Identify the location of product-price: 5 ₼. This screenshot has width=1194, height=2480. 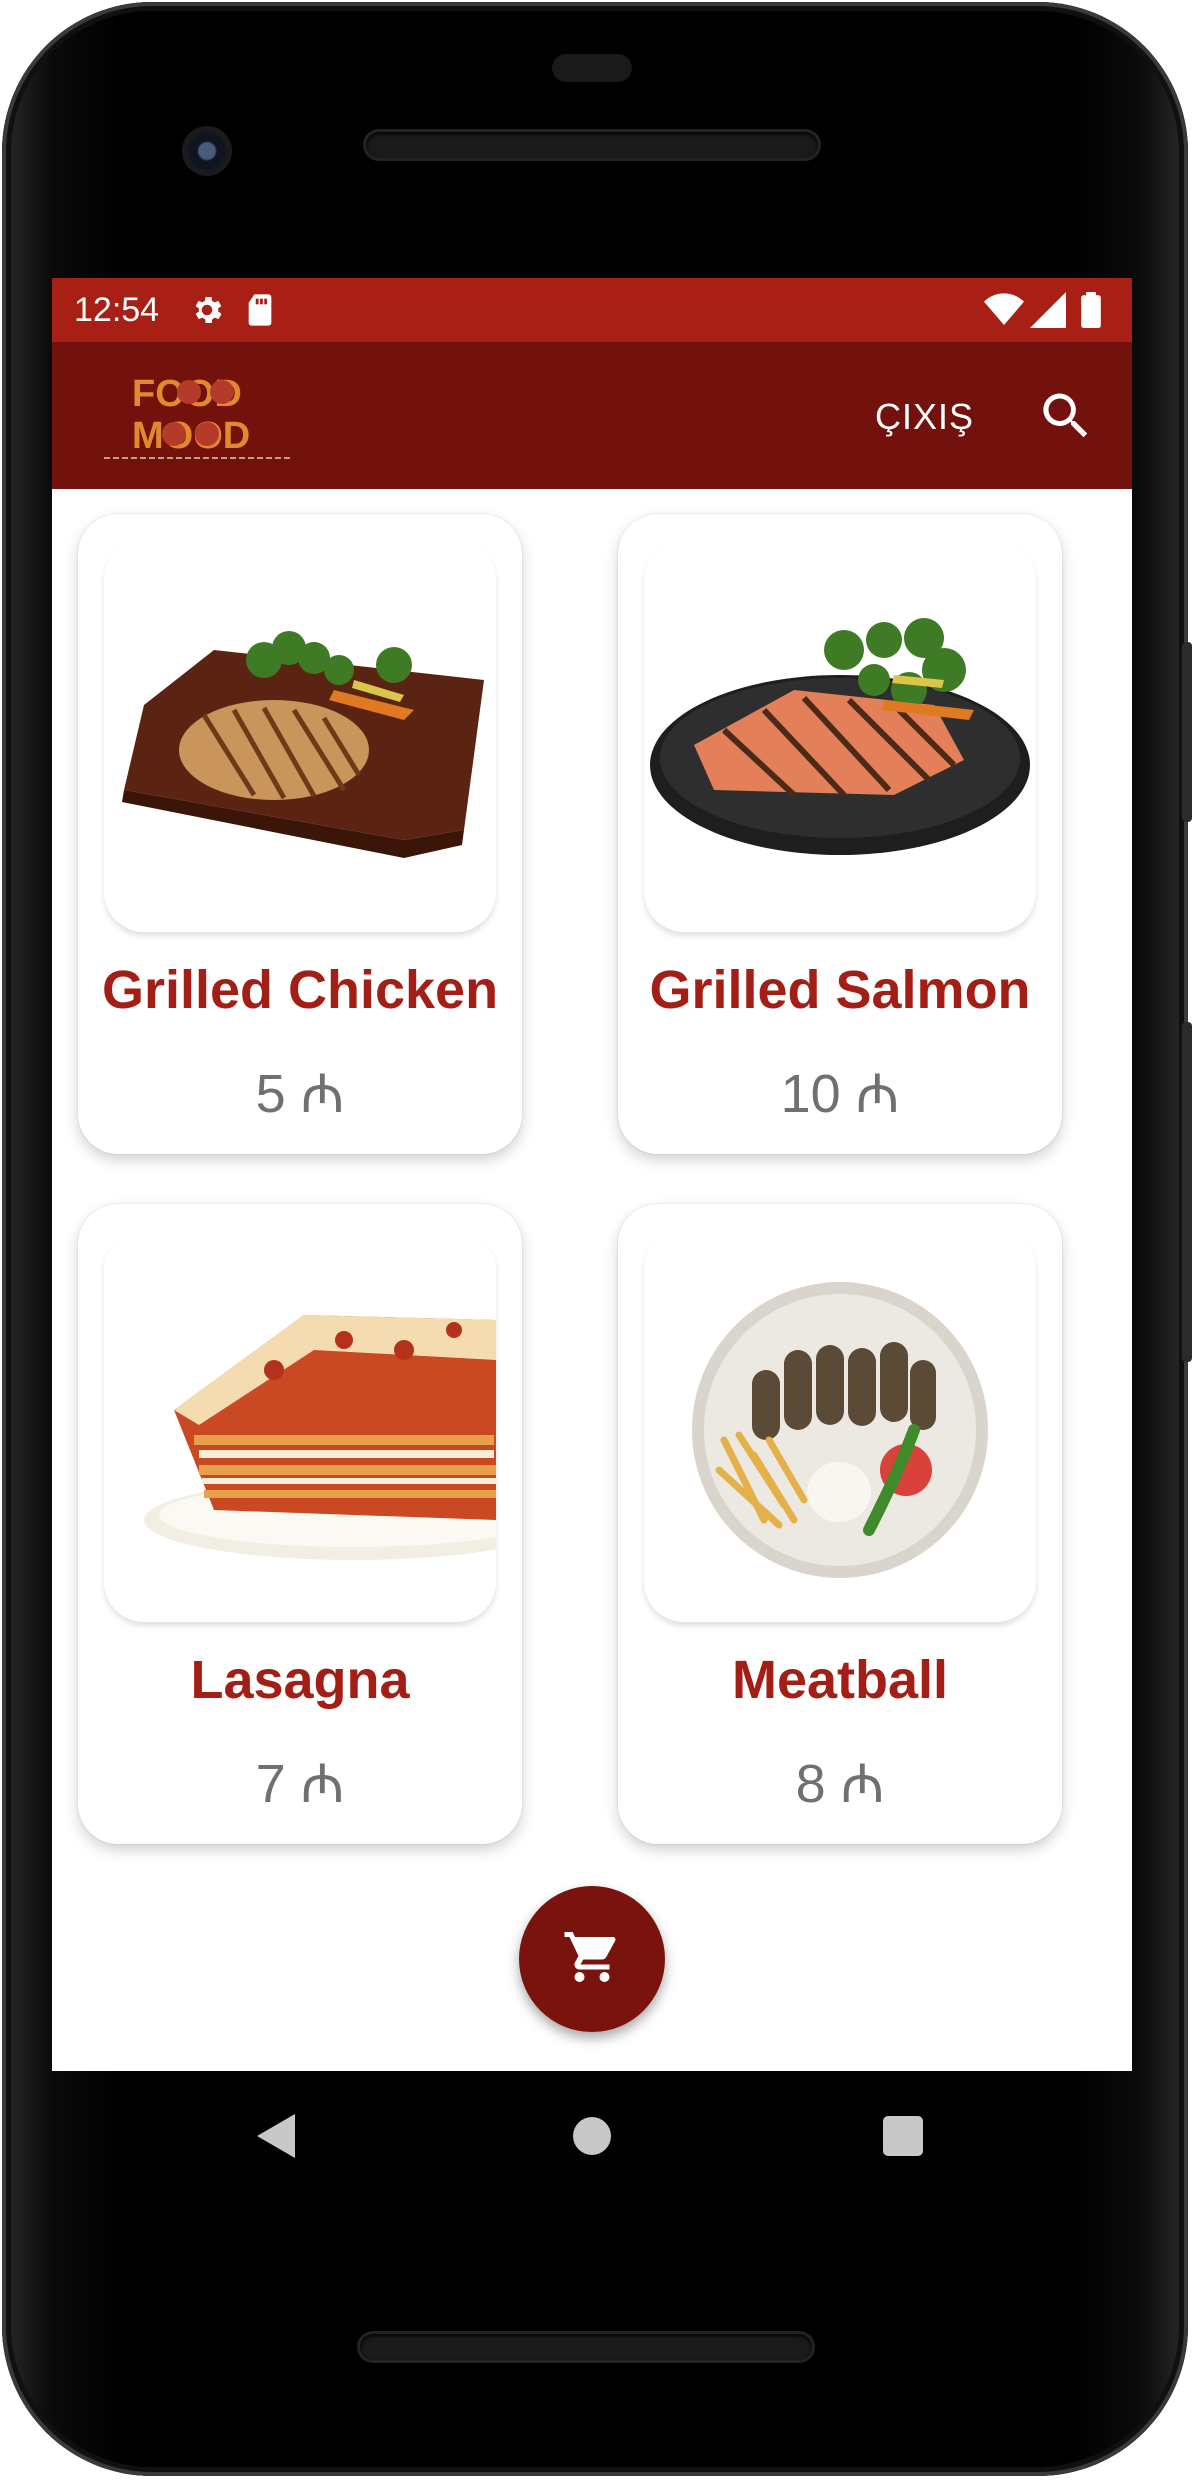
(300, 1094).